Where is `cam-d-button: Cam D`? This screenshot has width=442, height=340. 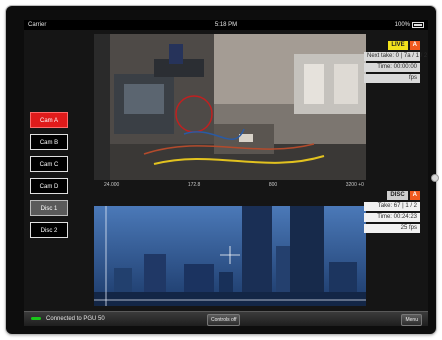 cam-d-button: Cam D is located at coordinates (49, 186).